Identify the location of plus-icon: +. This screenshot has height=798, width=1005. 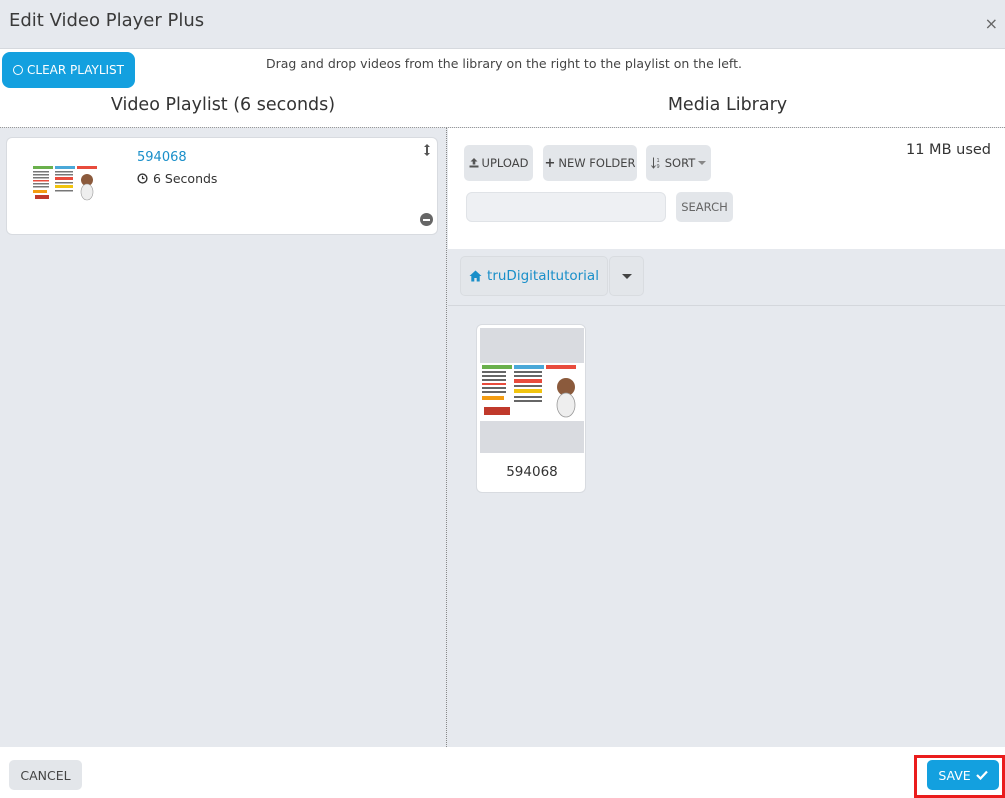
(550, 163).